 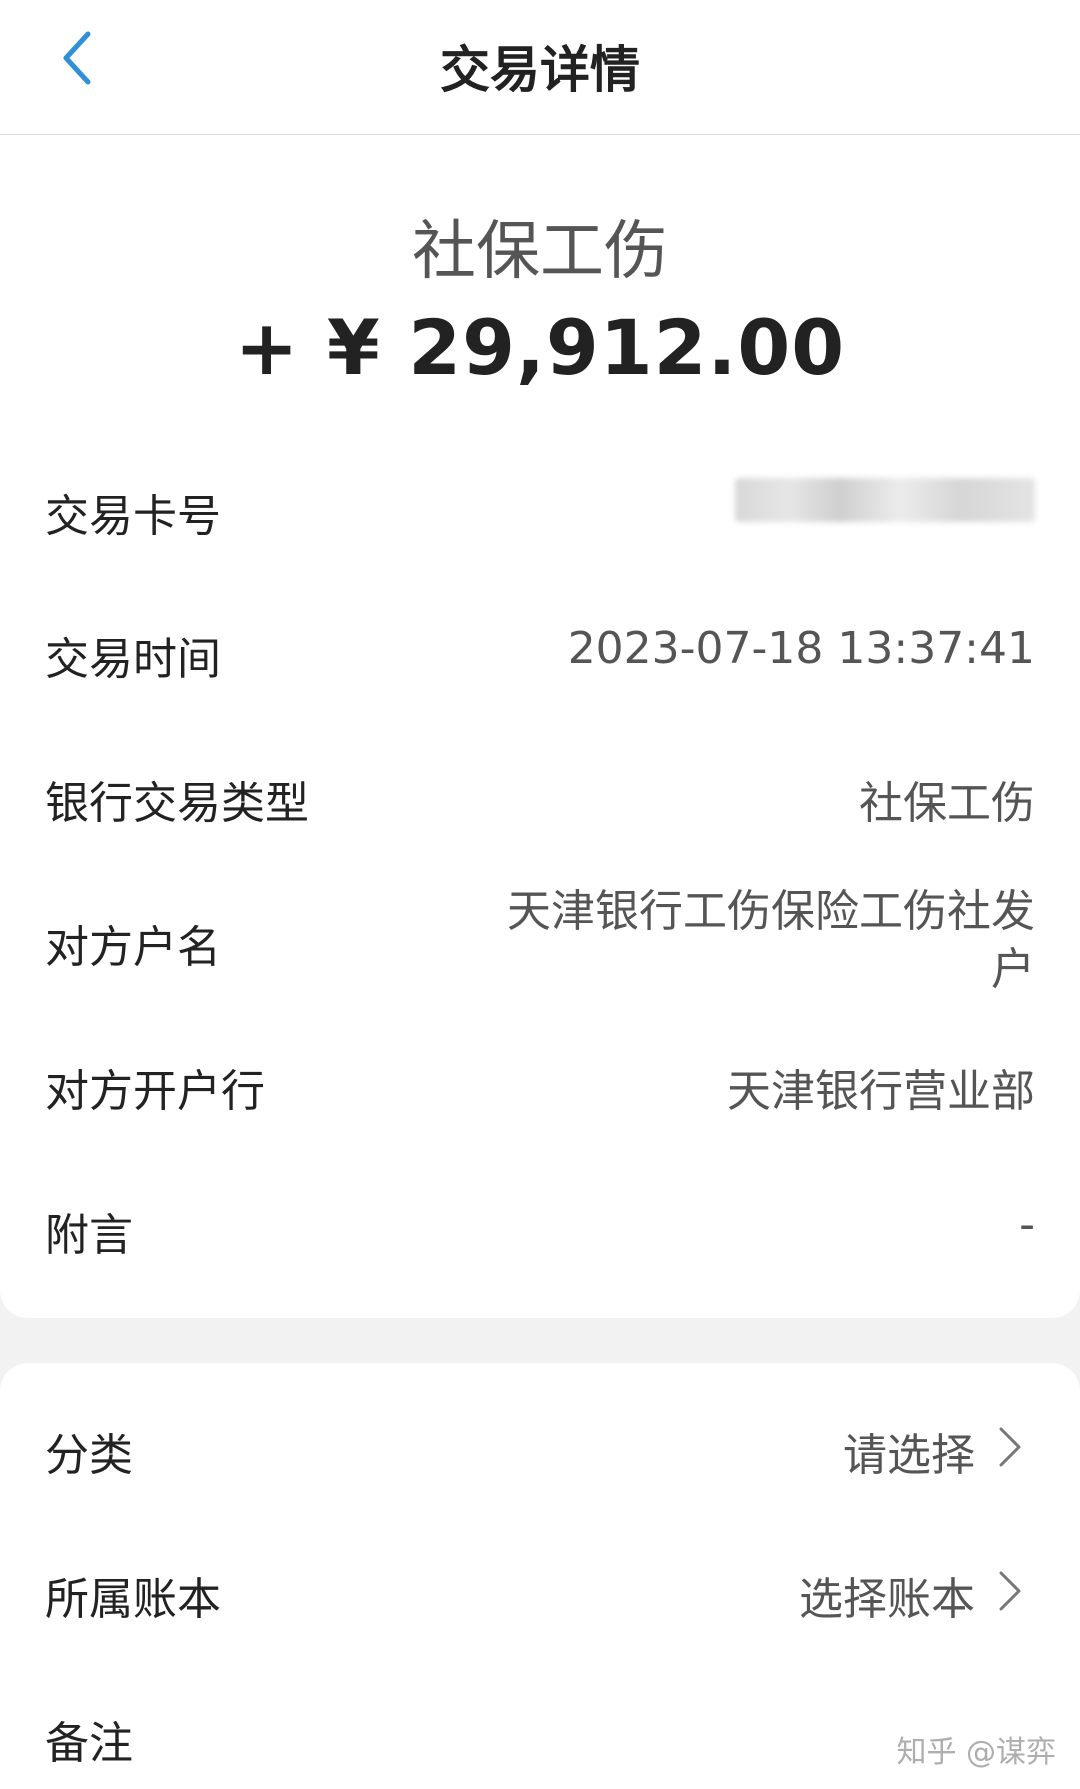 What do you see at coordinates (133, 1599) in the screenshot?
I see `ledger-label: 所属账本` at bounding box center [133, 1599].